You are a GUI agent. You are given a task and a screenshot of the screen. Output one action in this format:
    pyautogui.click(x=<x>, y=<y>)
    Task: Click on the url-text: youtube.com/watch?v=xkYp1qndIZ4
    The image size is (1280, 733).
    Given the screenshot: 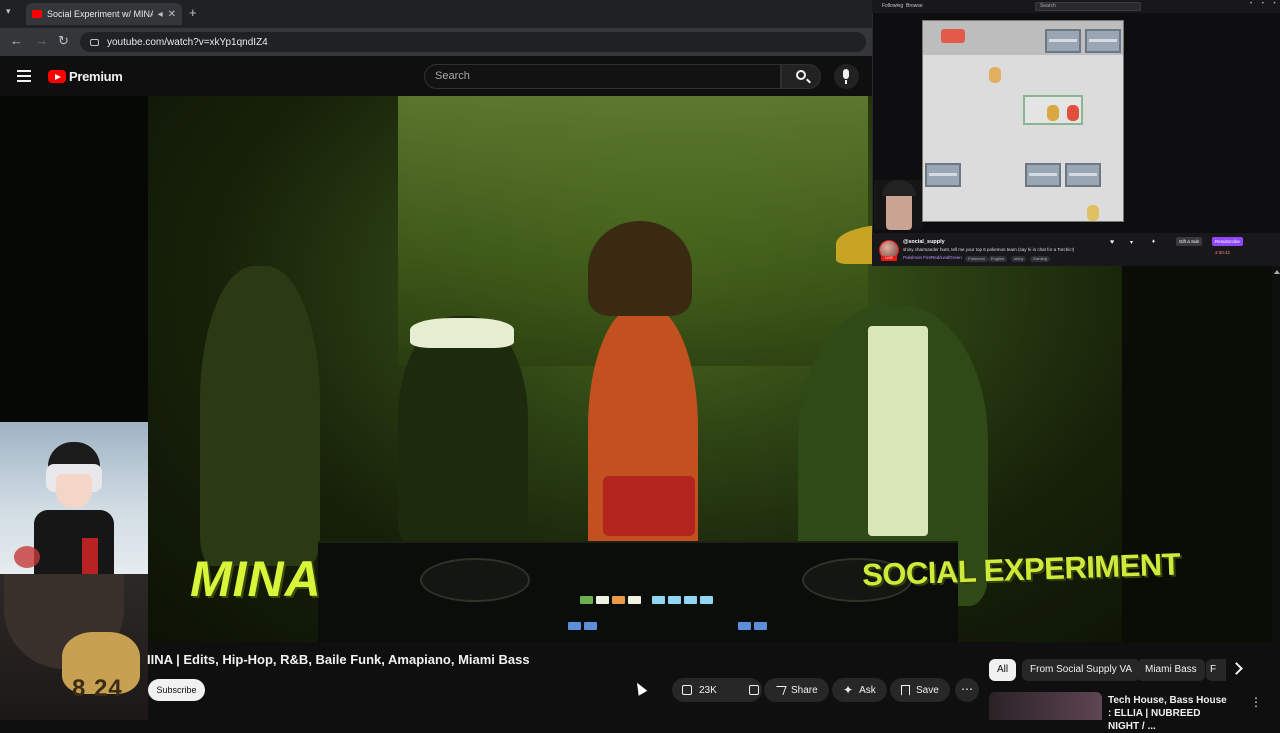 What is the action you would take?
    pyautogui.click(x=187, y=42)
    